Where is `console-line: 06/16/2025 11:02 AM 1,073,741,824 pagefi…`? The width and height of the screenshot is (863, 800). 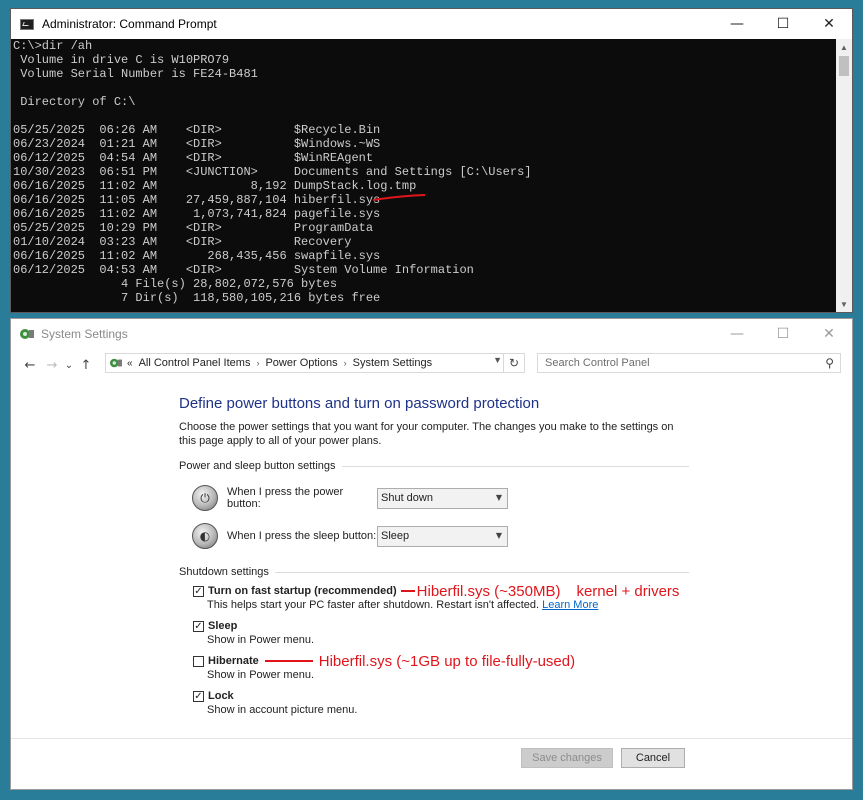
console-line: 06/16/2025 11:02 AM 1,073,741,824 pagefi… is located at coordinates (197, 214).